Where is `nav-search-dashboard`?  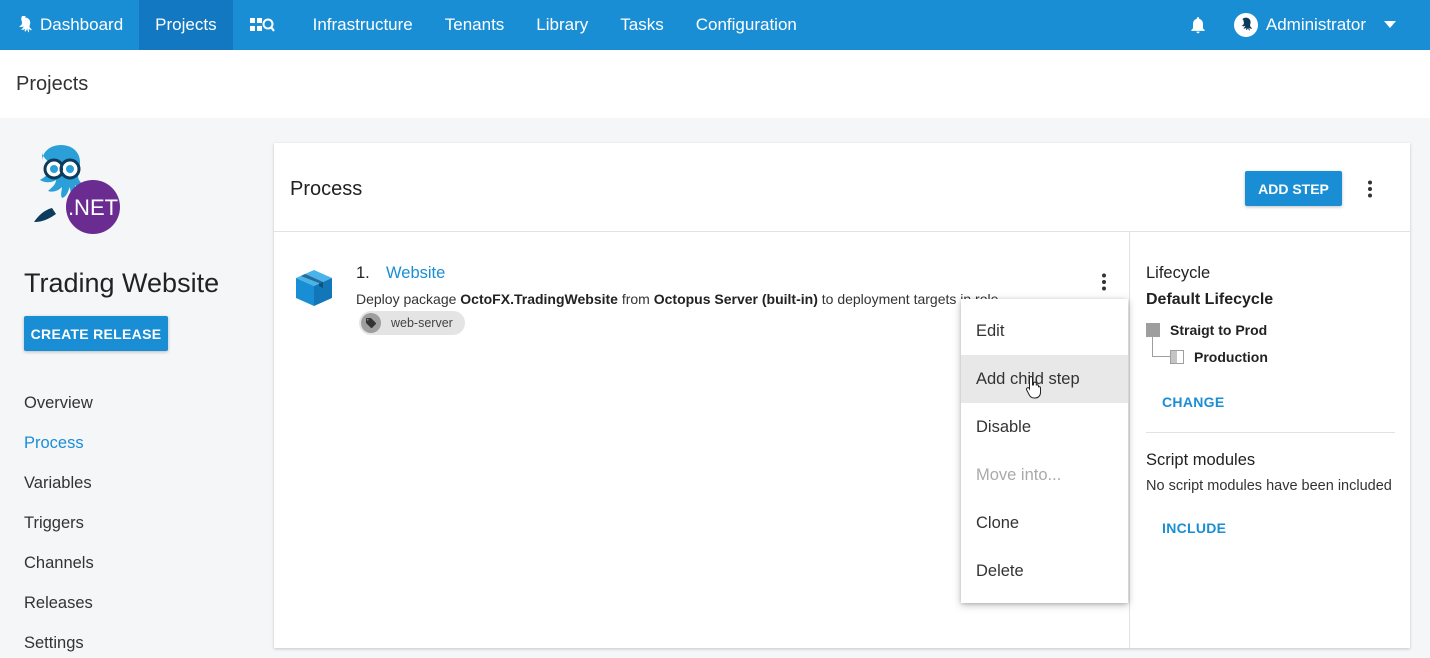
nav-search-dashboard is located at coordinates (265, 25).